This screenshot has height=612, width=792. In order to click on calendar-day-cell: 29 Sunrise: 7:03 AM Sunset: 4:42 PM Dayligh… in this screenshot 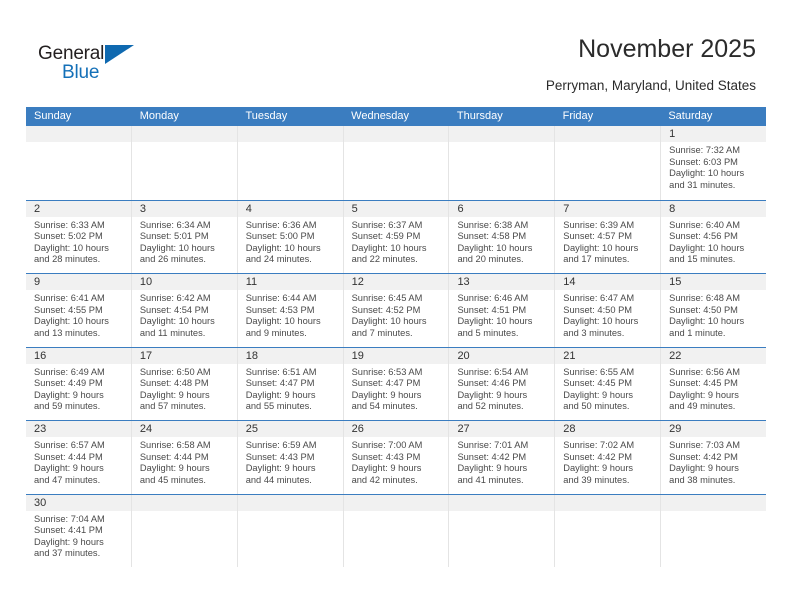, I will do `click(714, 457)`.